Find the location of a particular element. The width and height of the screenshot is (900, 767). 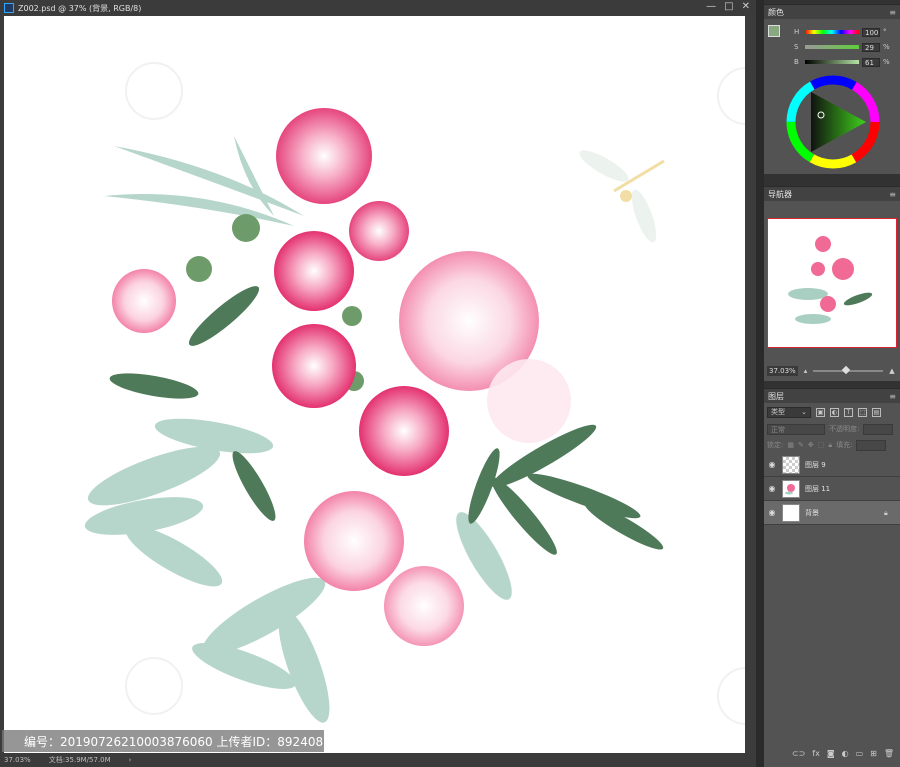

chevron-right-icon: › is located at coordinates (130, 760).